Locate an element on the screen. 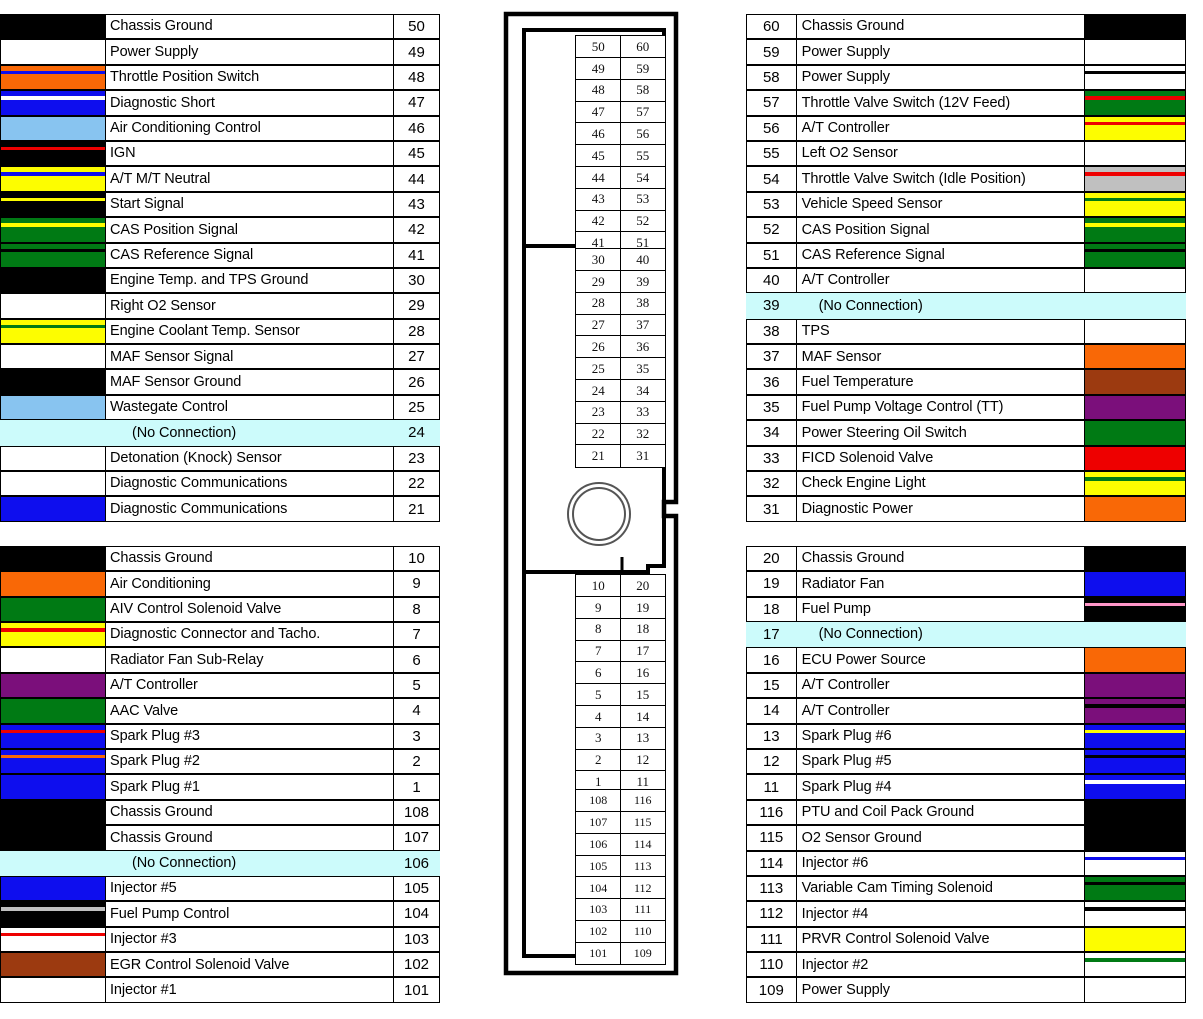 Image resolution: width=1203 pixels, height=1019 pixels. connector-pin: 31 is located at coordinates (642, 456).